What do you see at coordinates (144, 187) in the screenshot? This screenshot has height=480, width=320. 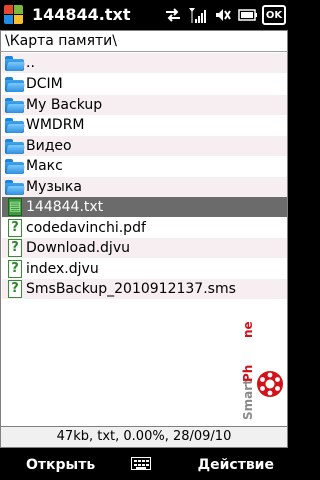 I see `folder-item-music: Музыка` at bounding box center [144, 187].